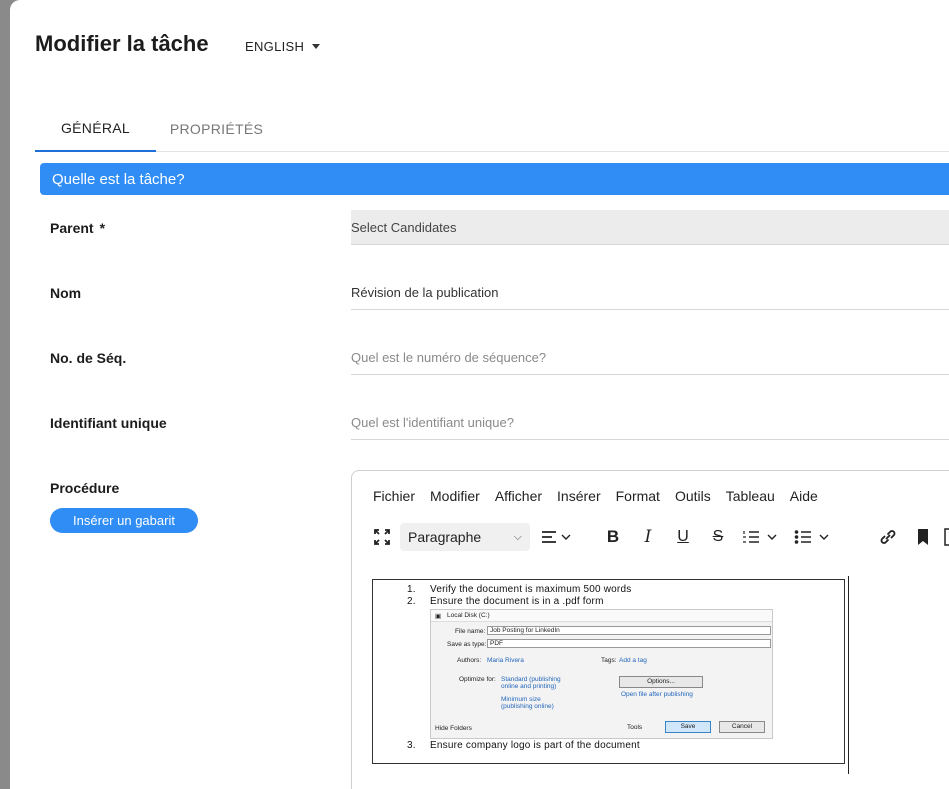  Describe the element at coordinates (453, 728) in the screenshot. I see `dialog-hide-folders: Hide Folders` at that location.